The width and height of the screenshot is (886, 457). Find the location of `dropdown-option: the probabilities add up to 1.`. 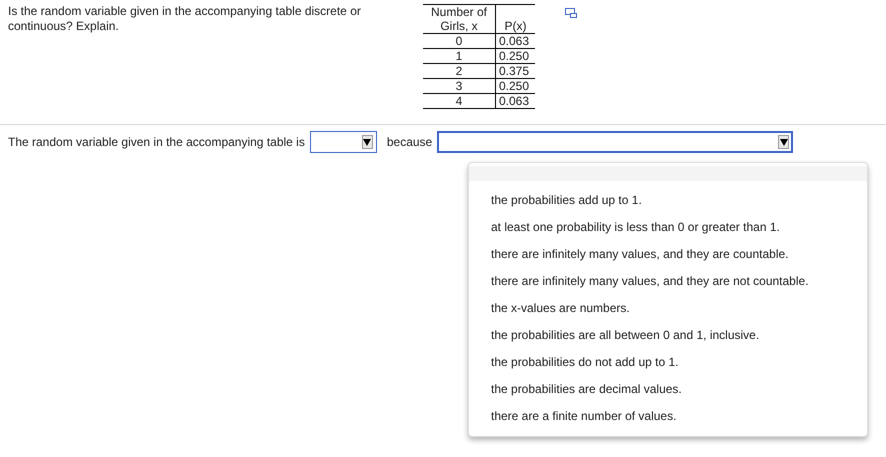

dropdown-option: the probabilities add up to 1. is located at coordinates (668, 200).